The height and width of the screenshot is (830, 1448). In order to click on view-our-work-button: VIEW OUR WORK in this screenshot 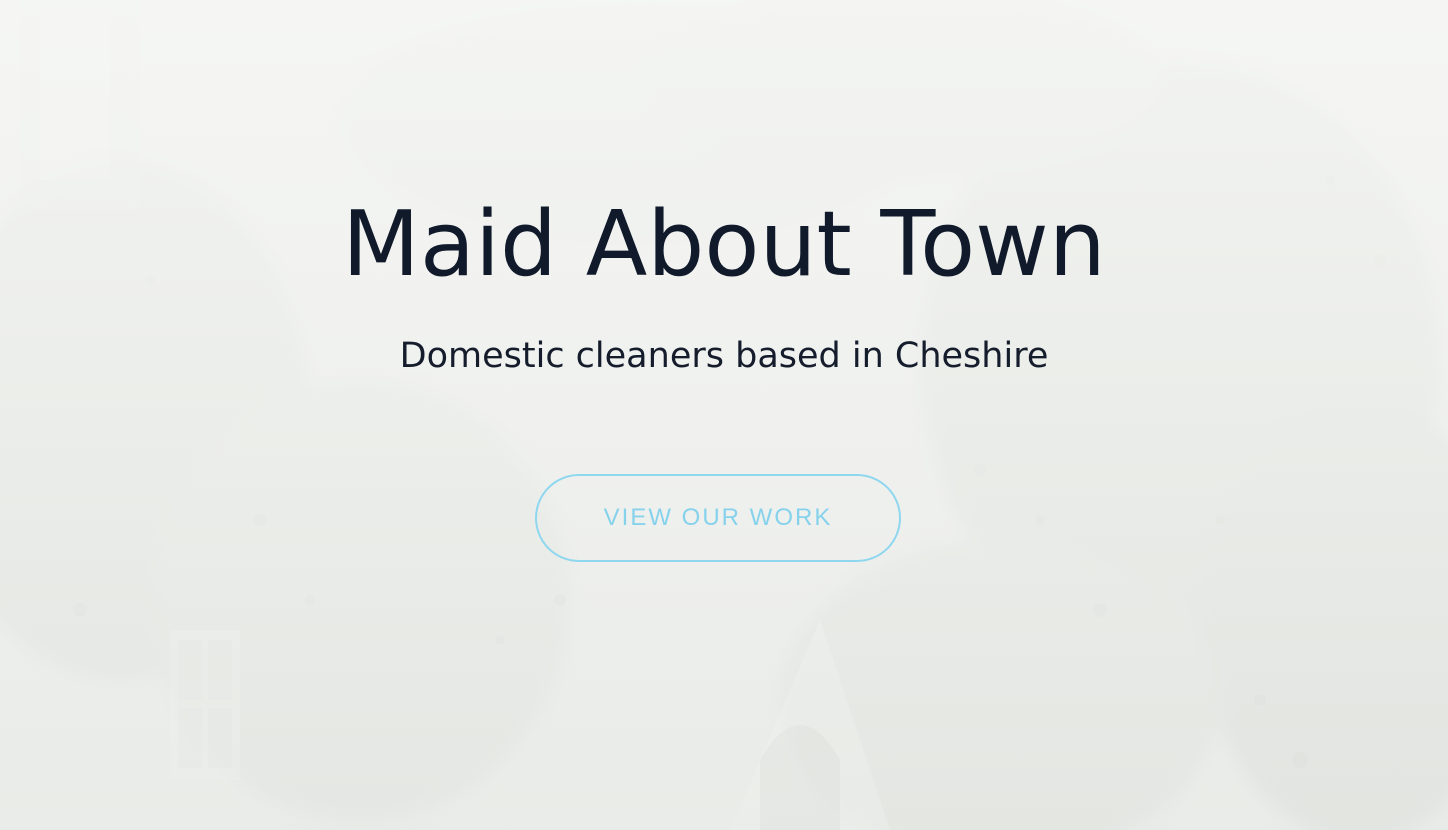, I will do `click(718, 518)`.